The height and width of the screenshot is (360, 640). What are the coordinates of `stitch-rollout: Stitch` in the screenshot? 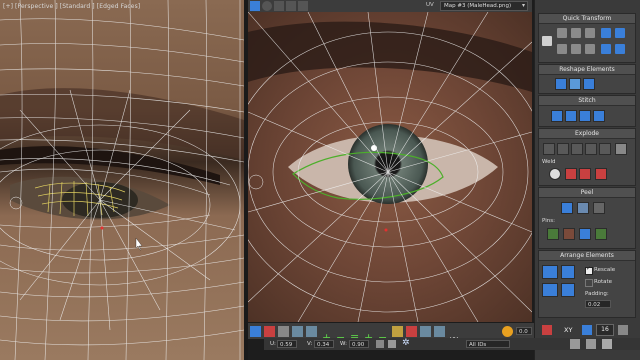 It's located at (587, 111).